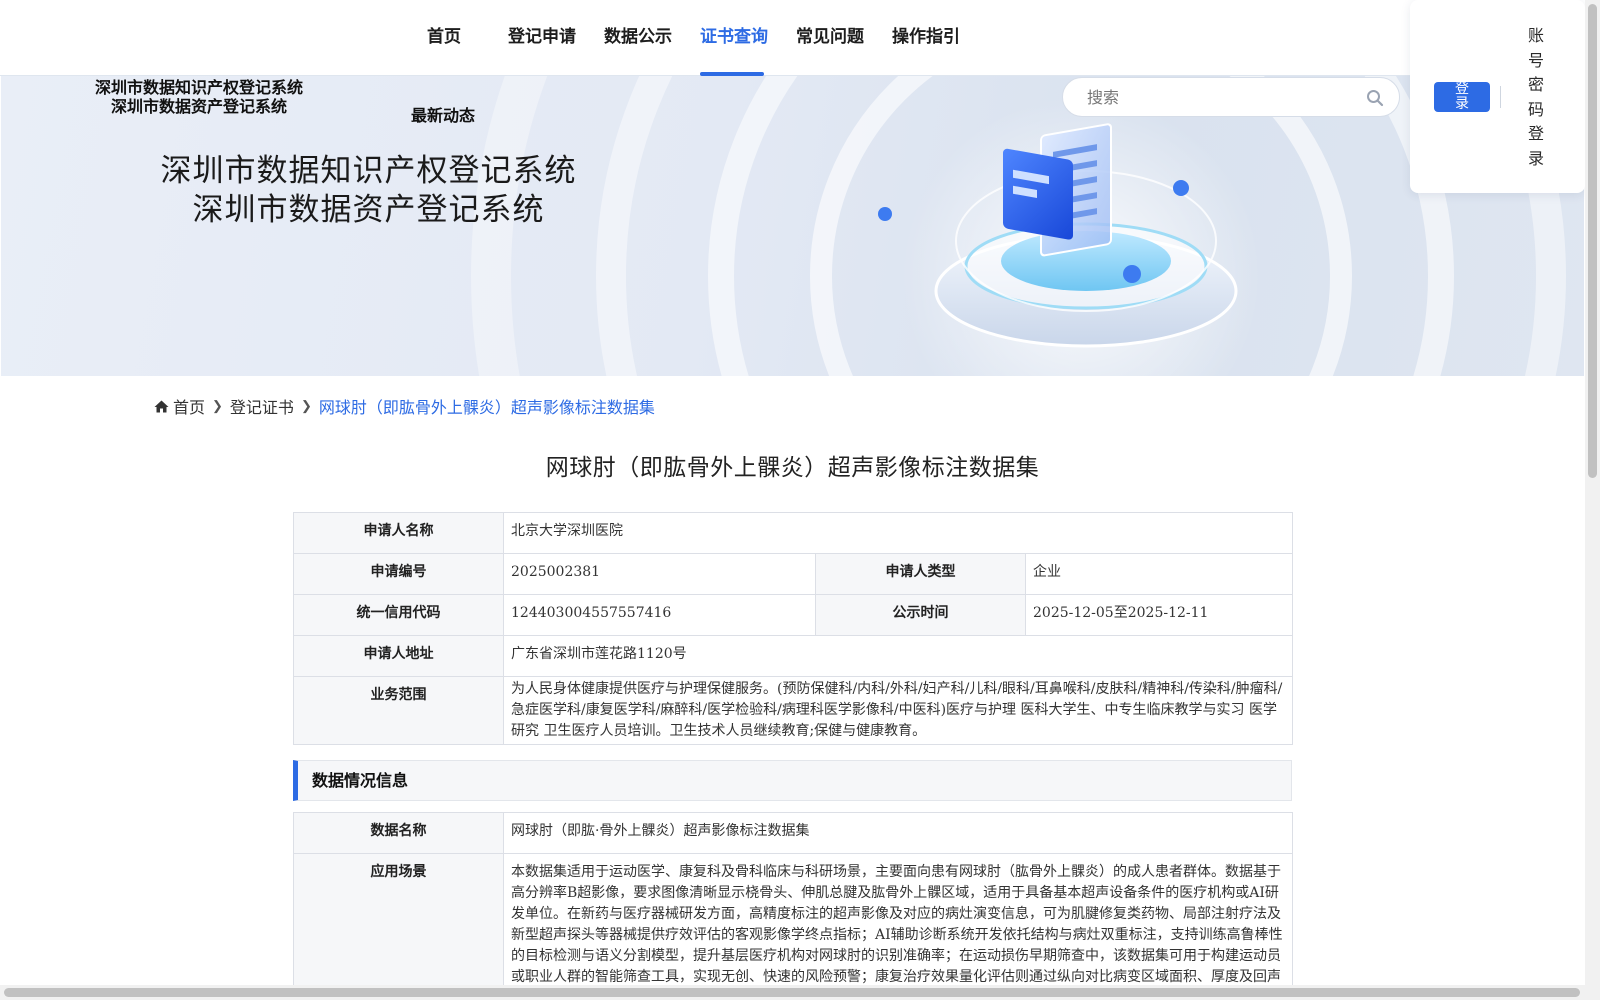 The height and width of the screenshot is (1000, 1600). Describe the element at coordinates (898, 833) in the screenshot. I see `data-name-value: 网球肘（即肱·骨外上髁炎）超声影像标注数据集` at that location.